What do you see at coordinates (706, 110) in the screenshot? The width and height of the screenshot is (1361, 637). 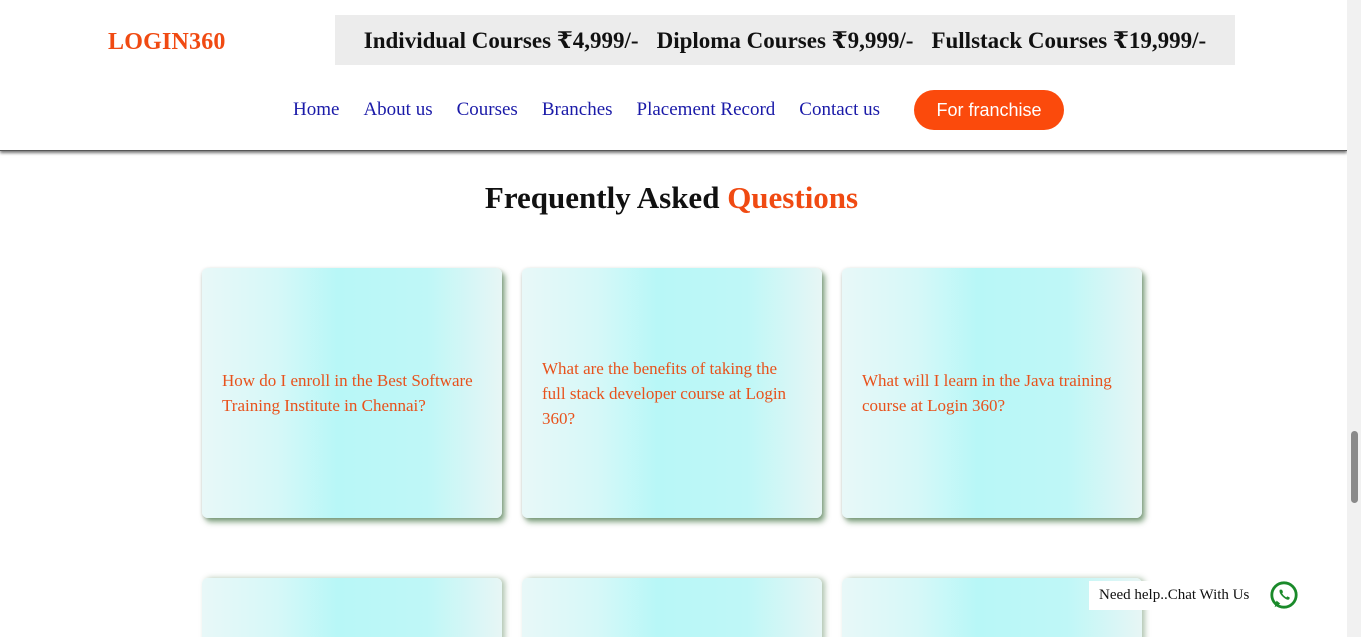 I see `nav-placement-record: Placement Record` at bounding box center [706, 110].